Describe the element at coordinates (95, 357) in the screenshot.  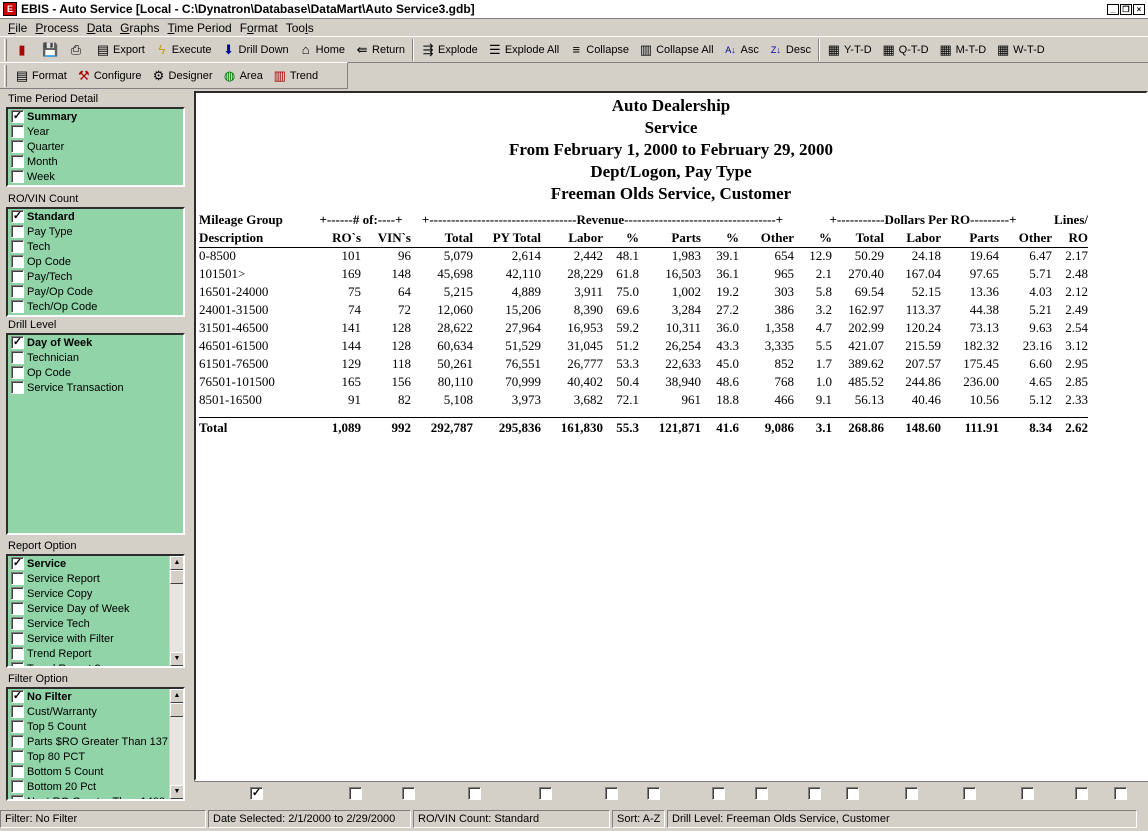
I see `list-item: Technician` at that location.